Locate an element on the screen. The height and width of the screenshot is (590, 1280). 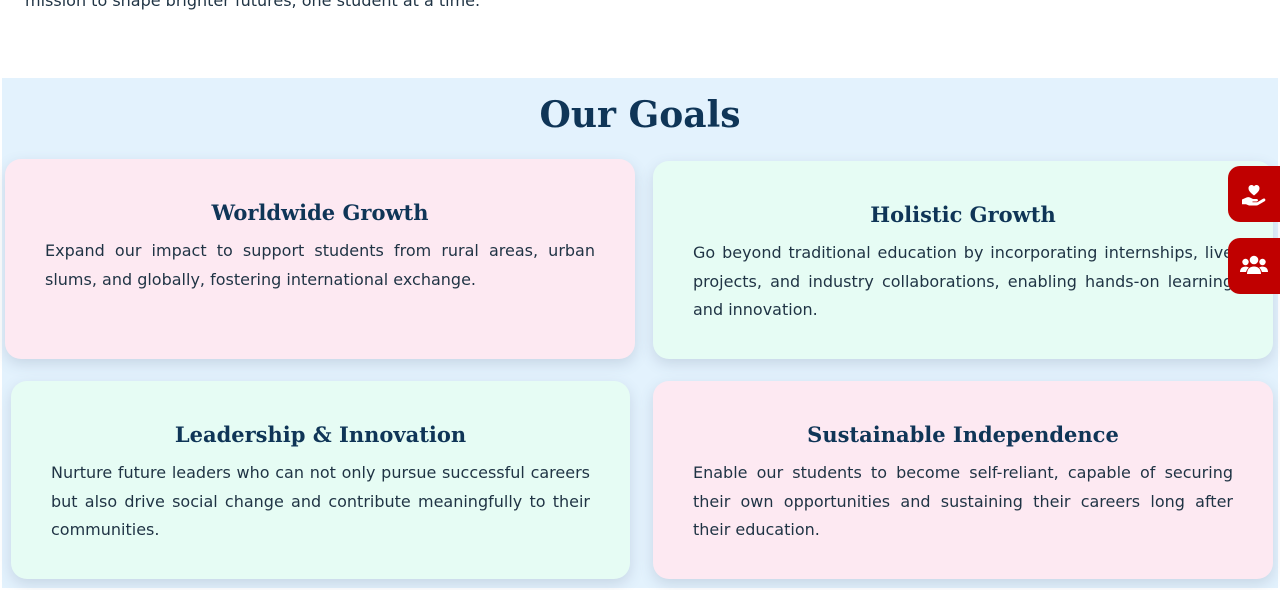
section-title: Our Goals is located at coordinates (640, 115).